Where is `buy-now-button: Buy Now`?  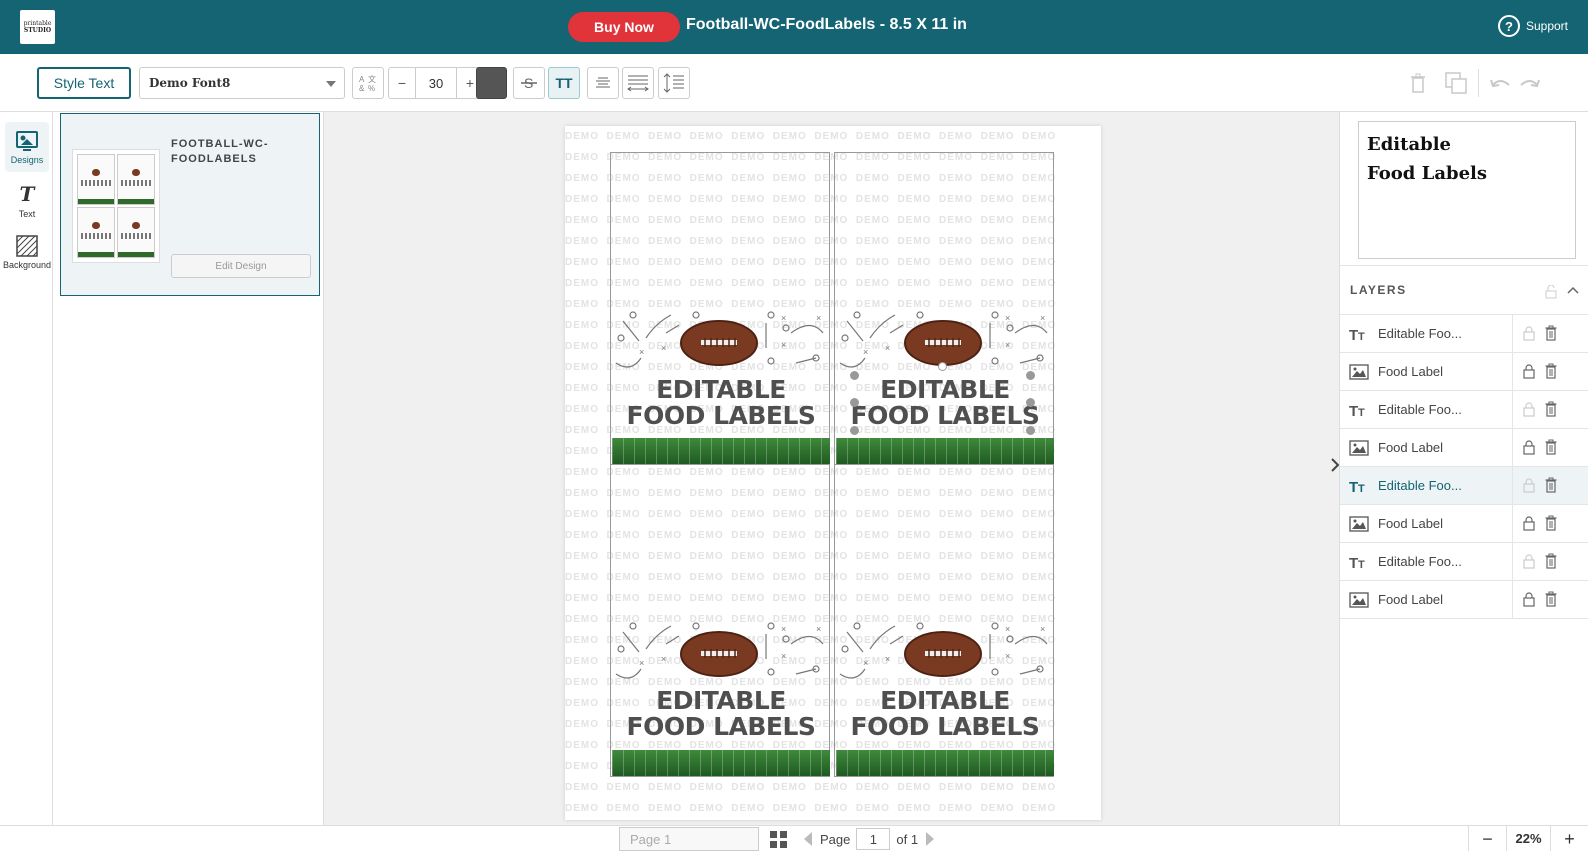 buy-now-button: Buy Now is located at coordinates (624, 27).